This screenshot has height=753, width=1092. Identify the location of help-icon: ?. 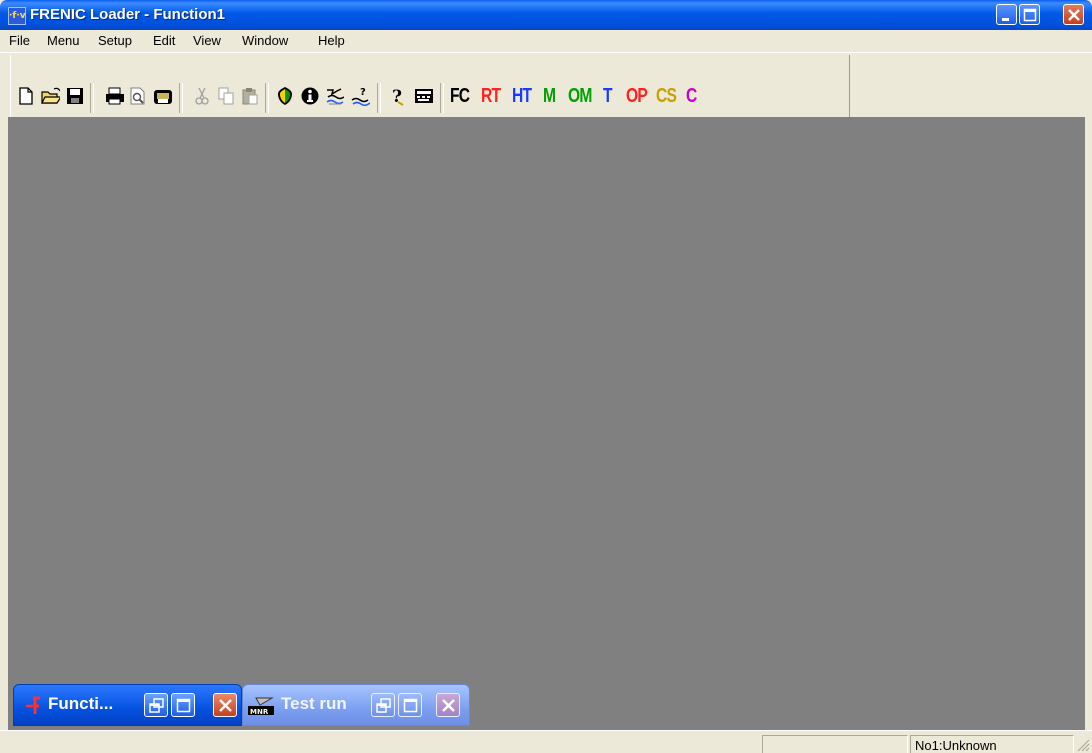
(399, 96).